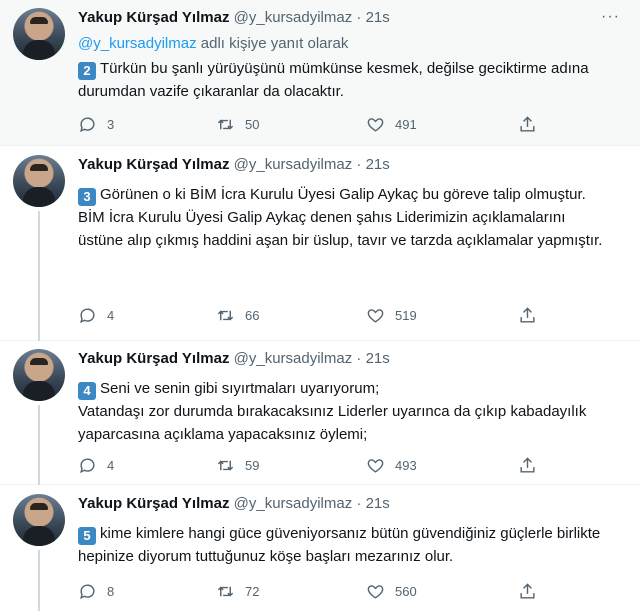  Describe the element at coordinates (237, 315) in the screenshot. I see `retweet-button: 66` at that location.